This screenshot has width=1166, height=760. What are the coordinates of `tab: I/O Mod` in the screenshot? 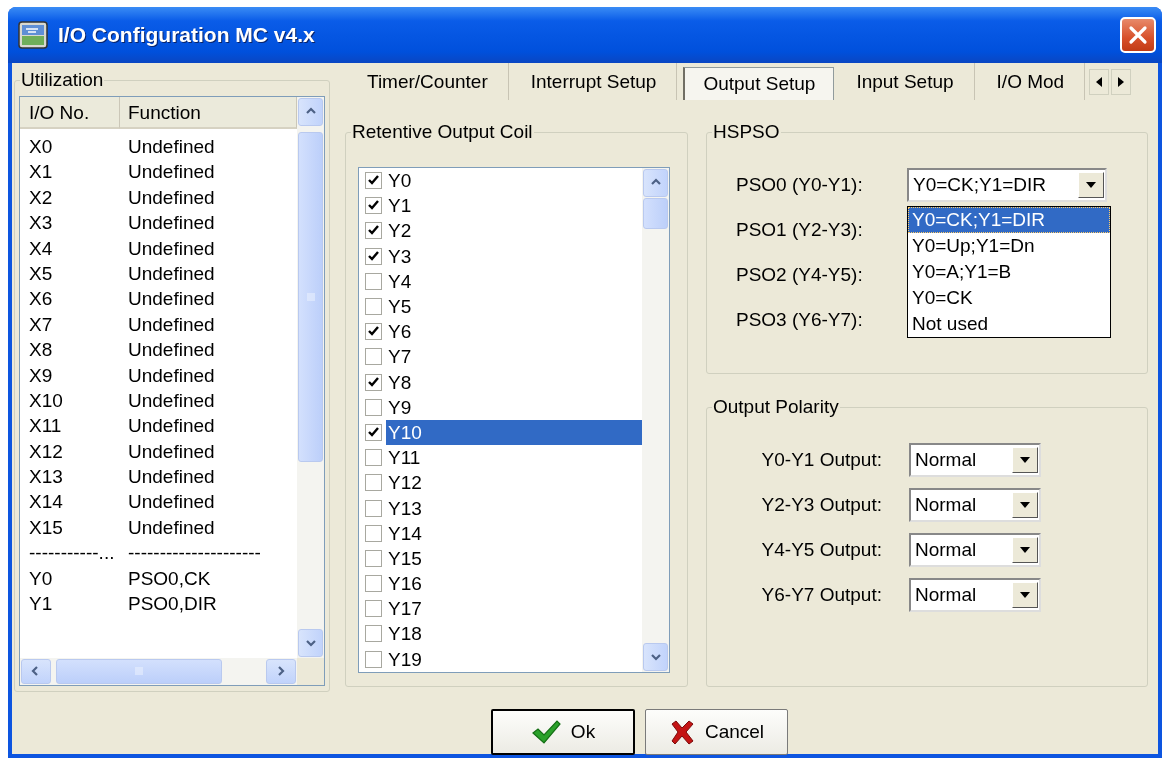 It's located at (1030, 81).